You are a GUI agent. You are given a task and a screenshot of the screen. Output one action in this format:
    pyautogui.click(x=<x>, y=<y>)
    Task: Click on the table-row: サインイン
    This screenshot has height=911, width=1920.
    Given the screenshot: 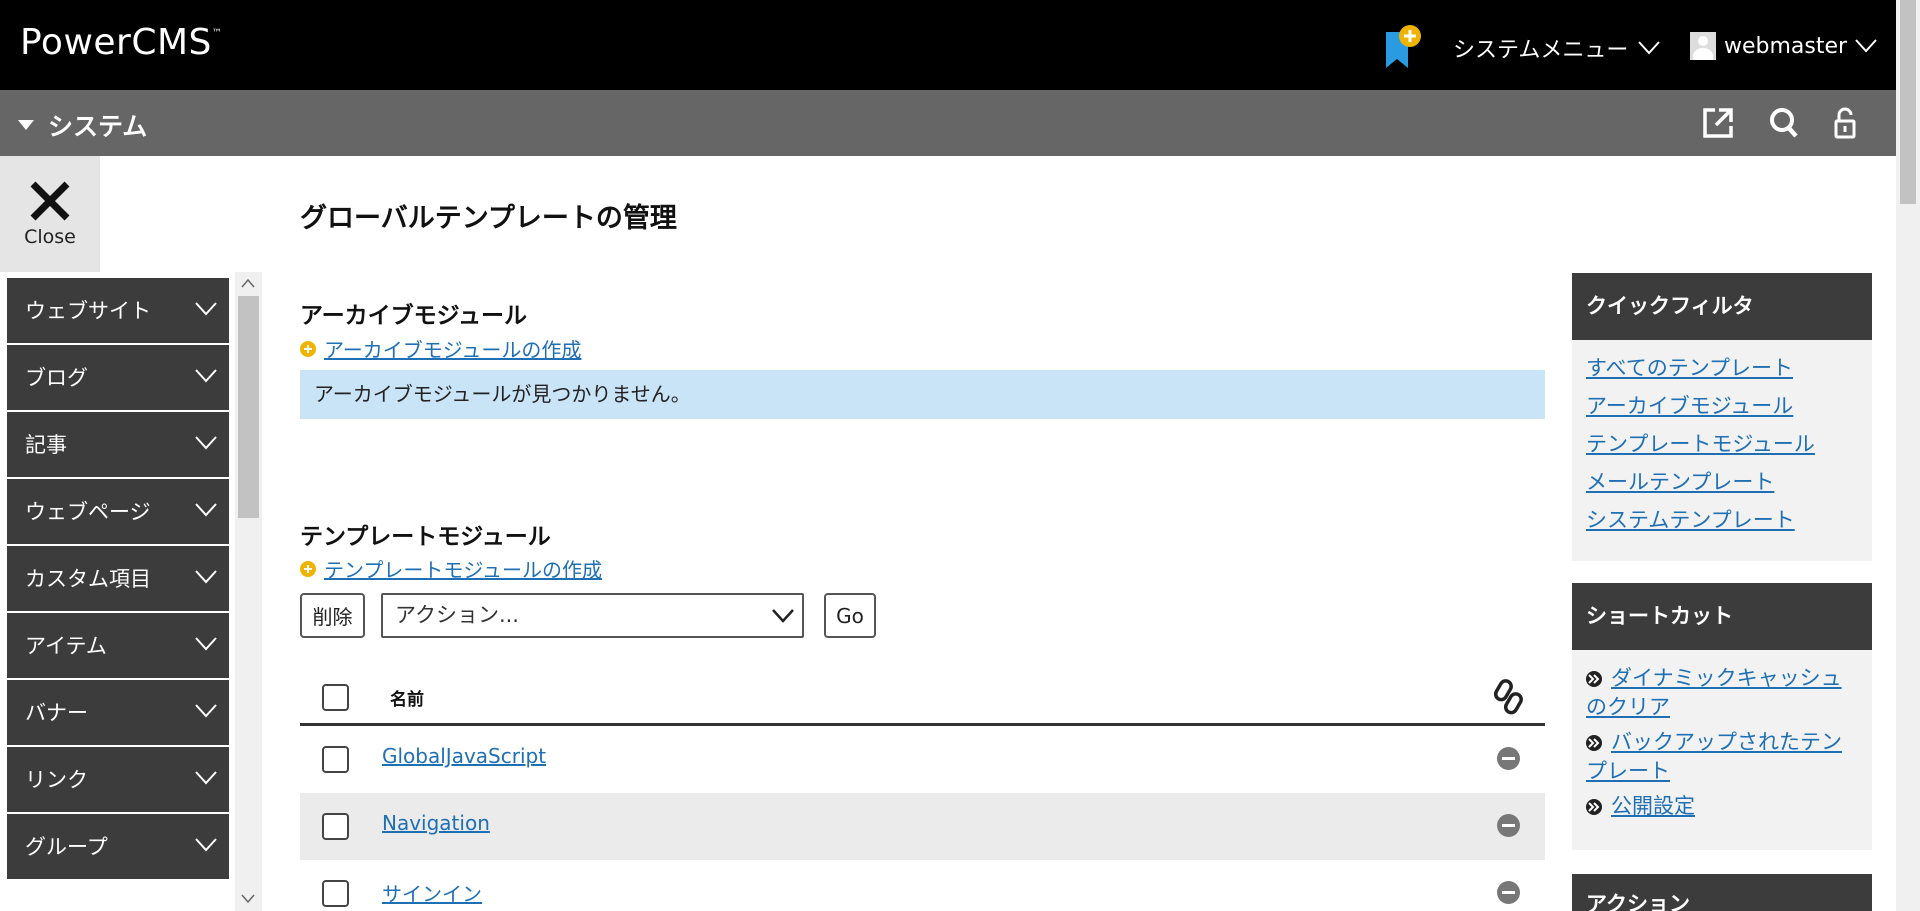 What is the action you would take?
    pyautogui.click(x=922, y=885)
    